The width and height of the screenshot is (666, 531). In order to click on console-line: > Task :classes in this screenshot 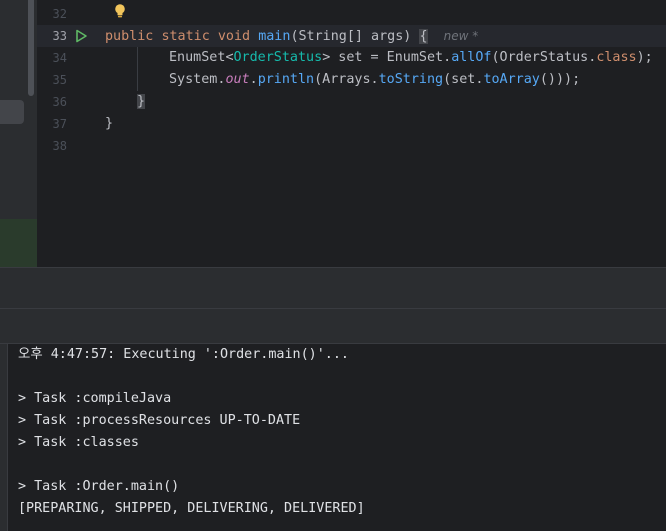, I will do `click(78, 442)`.